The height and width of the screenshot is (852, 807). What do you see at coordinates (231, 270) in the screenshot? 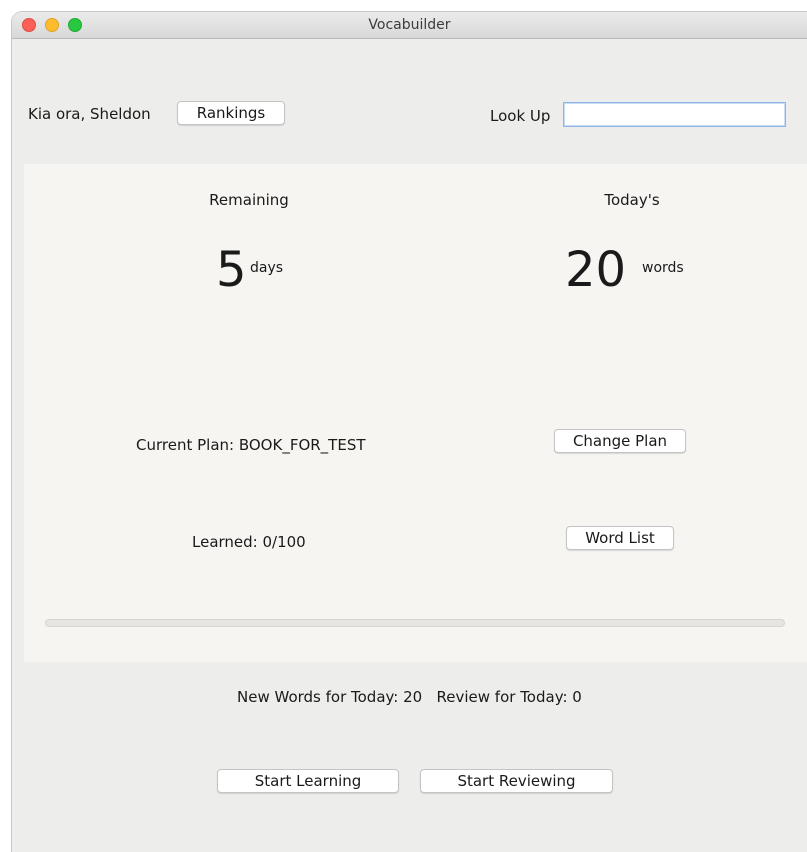
I see `remaining-days-value: 5` at bounding box center [231, 270].